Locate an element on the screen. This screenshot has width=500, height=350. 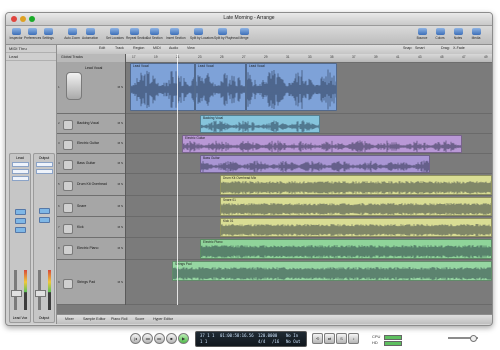
track-name: Backing Vocal is located at coordinates (88, 123).